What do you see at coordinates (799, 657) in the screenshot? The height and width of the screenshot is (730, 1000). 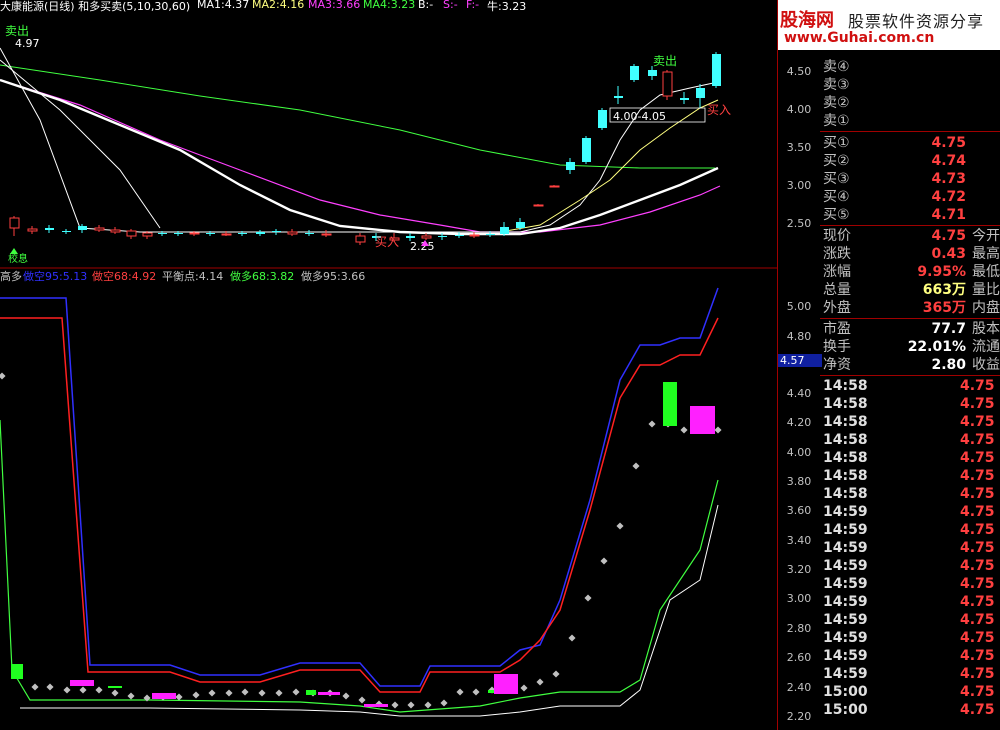 I see `bottom-axis-tick: 2.60` at bounding box center [799, 657].